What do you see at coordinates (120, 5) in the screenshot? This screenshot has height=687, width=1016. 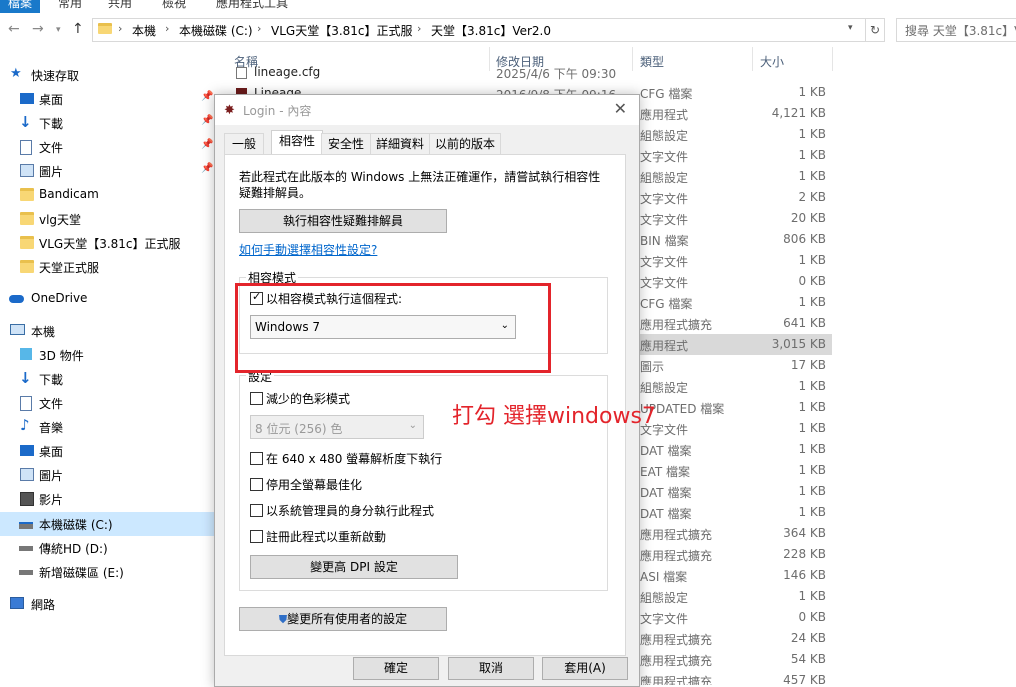 I see `ribbon-tab-share: 共用` at bounding box center [120, 5].